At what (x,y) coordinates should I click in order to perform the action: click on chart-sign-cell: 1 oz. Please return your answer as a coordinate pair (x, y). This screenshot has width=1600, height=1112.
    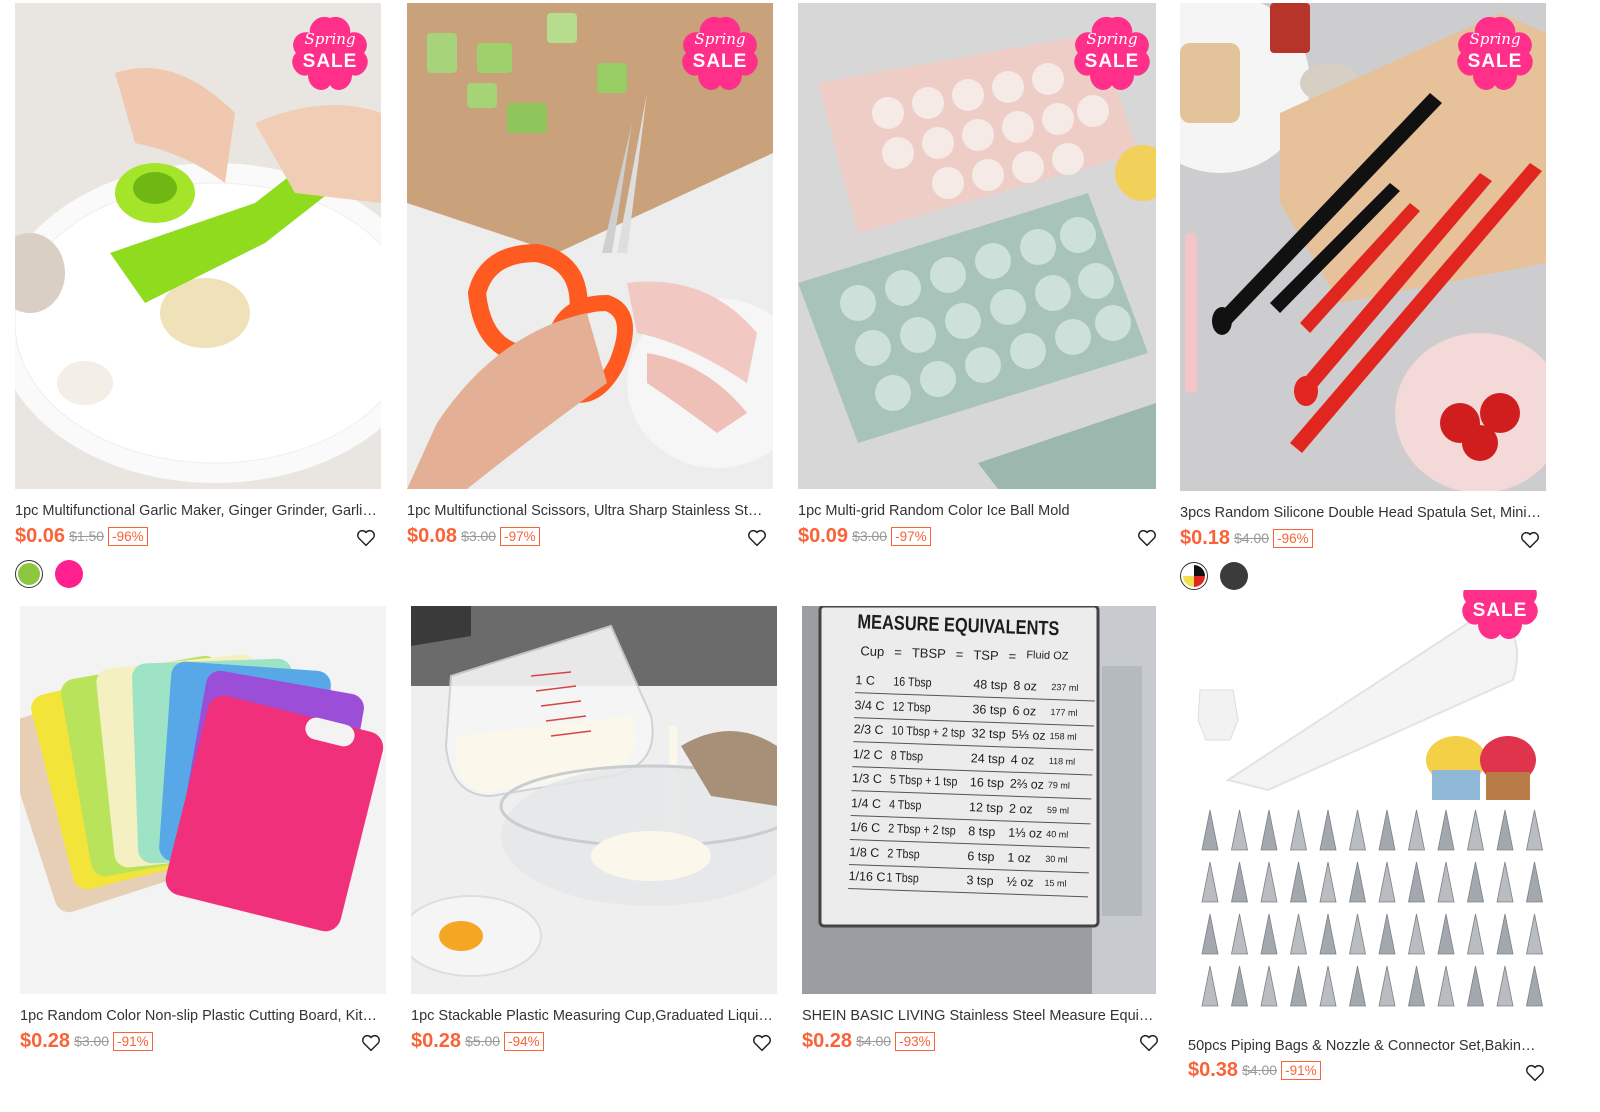
    Looking at the image, I should click on (1019, 857).